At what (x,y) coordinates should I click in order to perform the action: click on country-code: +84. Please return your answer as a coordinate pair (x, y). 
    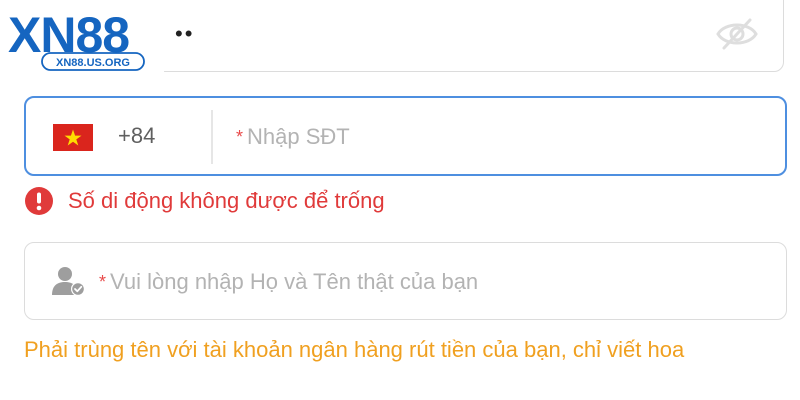
    Looking at the image, I should click on (136, 136).